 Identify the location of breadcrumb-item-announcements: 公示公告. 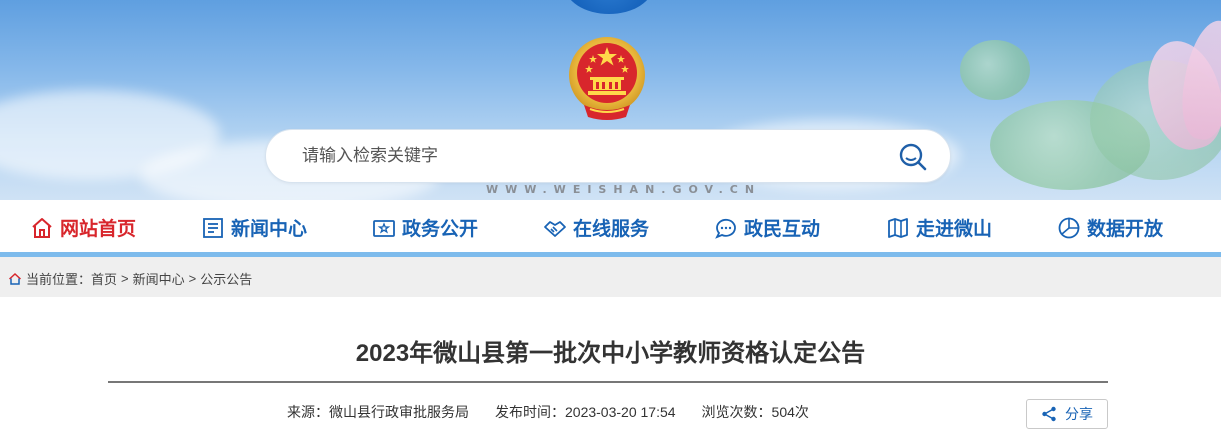
(226, 278).